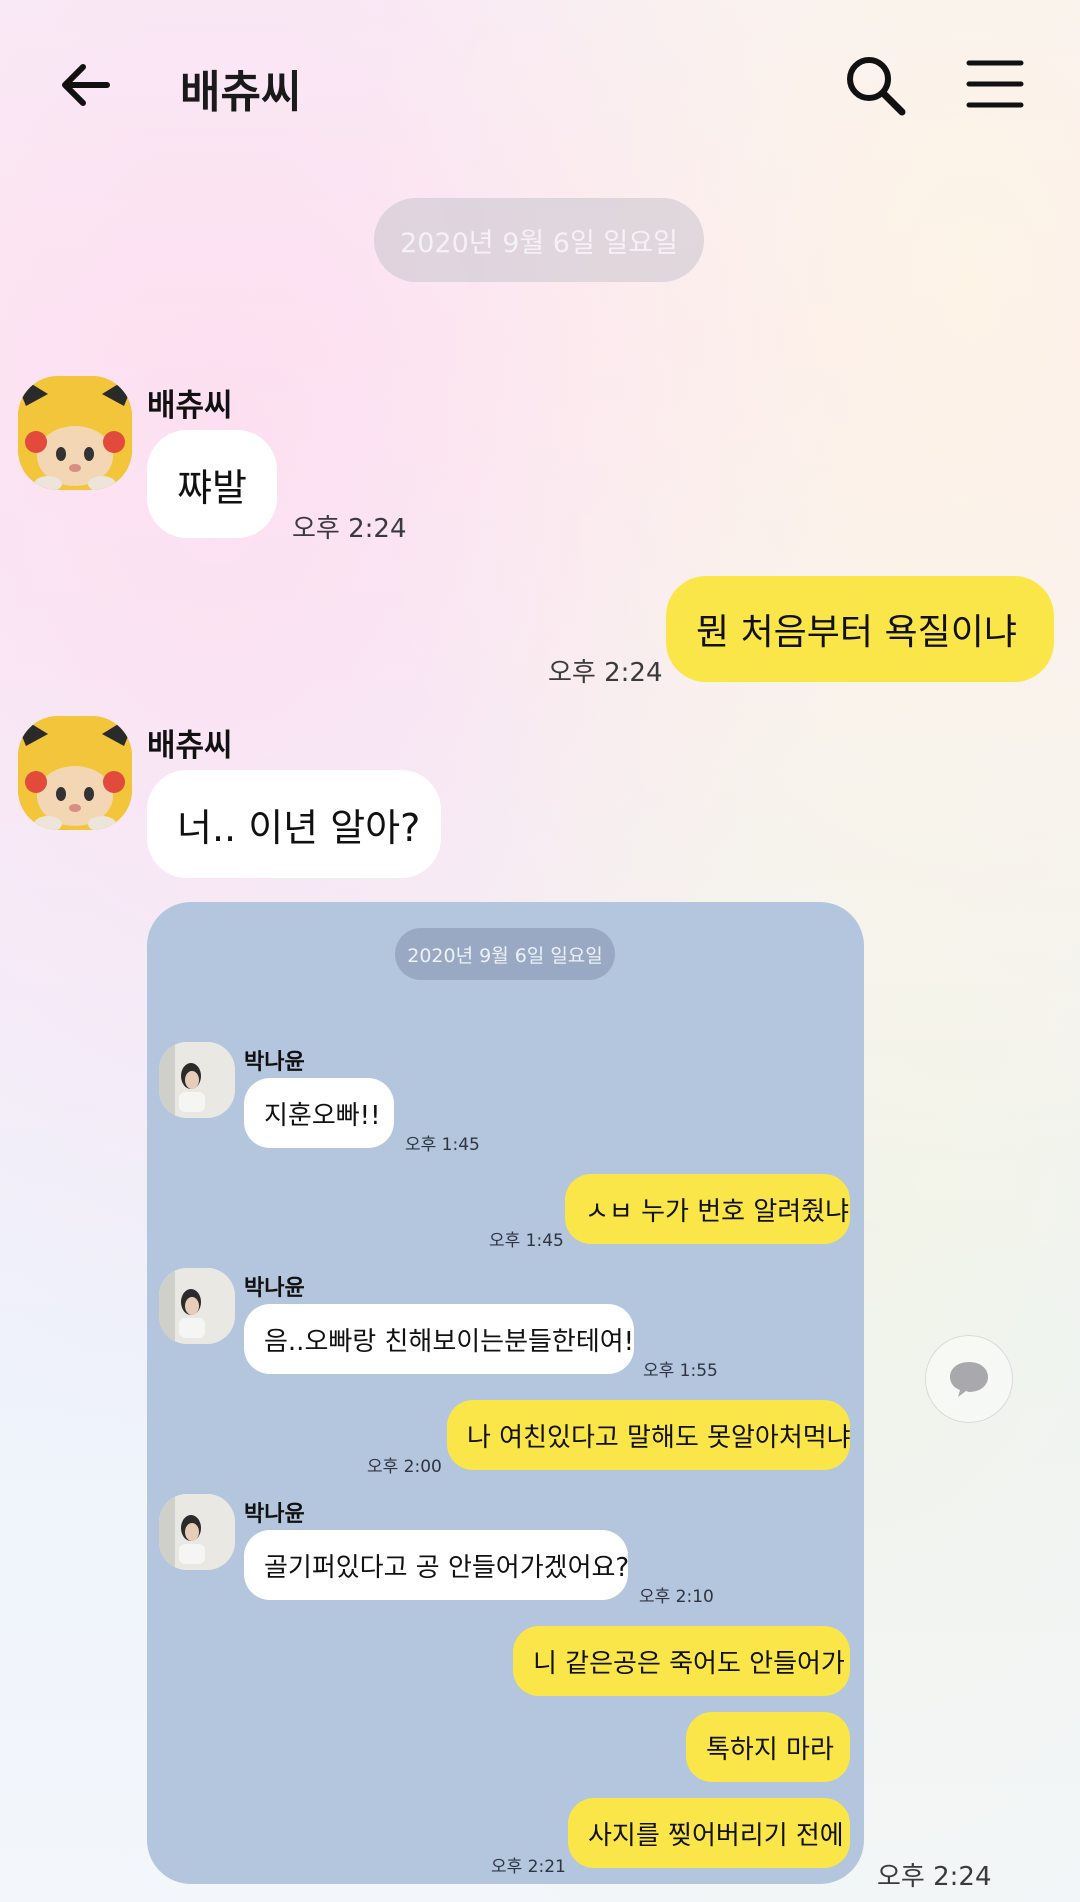  I want to click on comment-button, so click(969, 1379).